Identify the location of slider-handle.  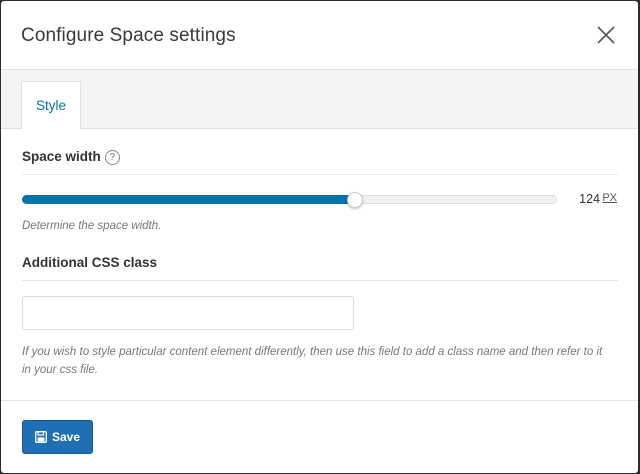
(355, 200).